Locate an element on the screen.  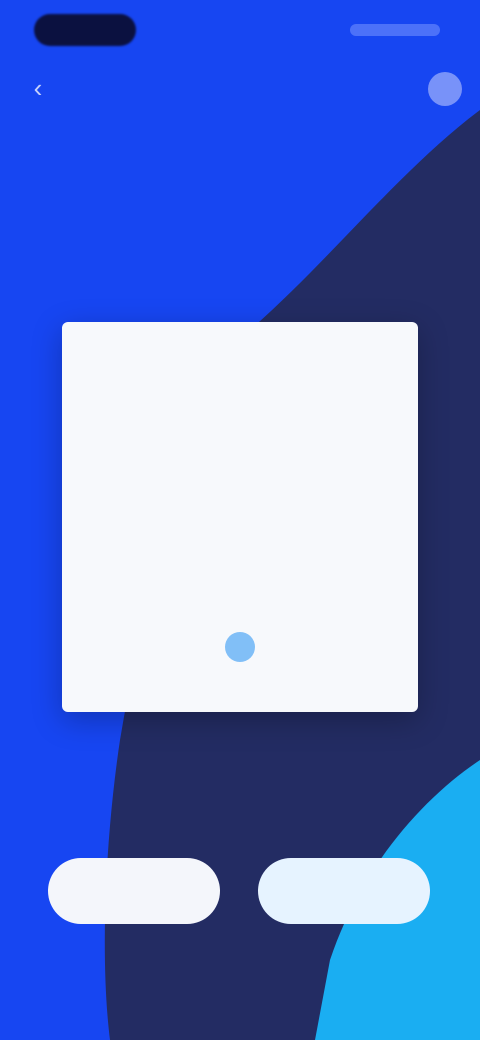
card-caption is located at coordinates (240, 745).